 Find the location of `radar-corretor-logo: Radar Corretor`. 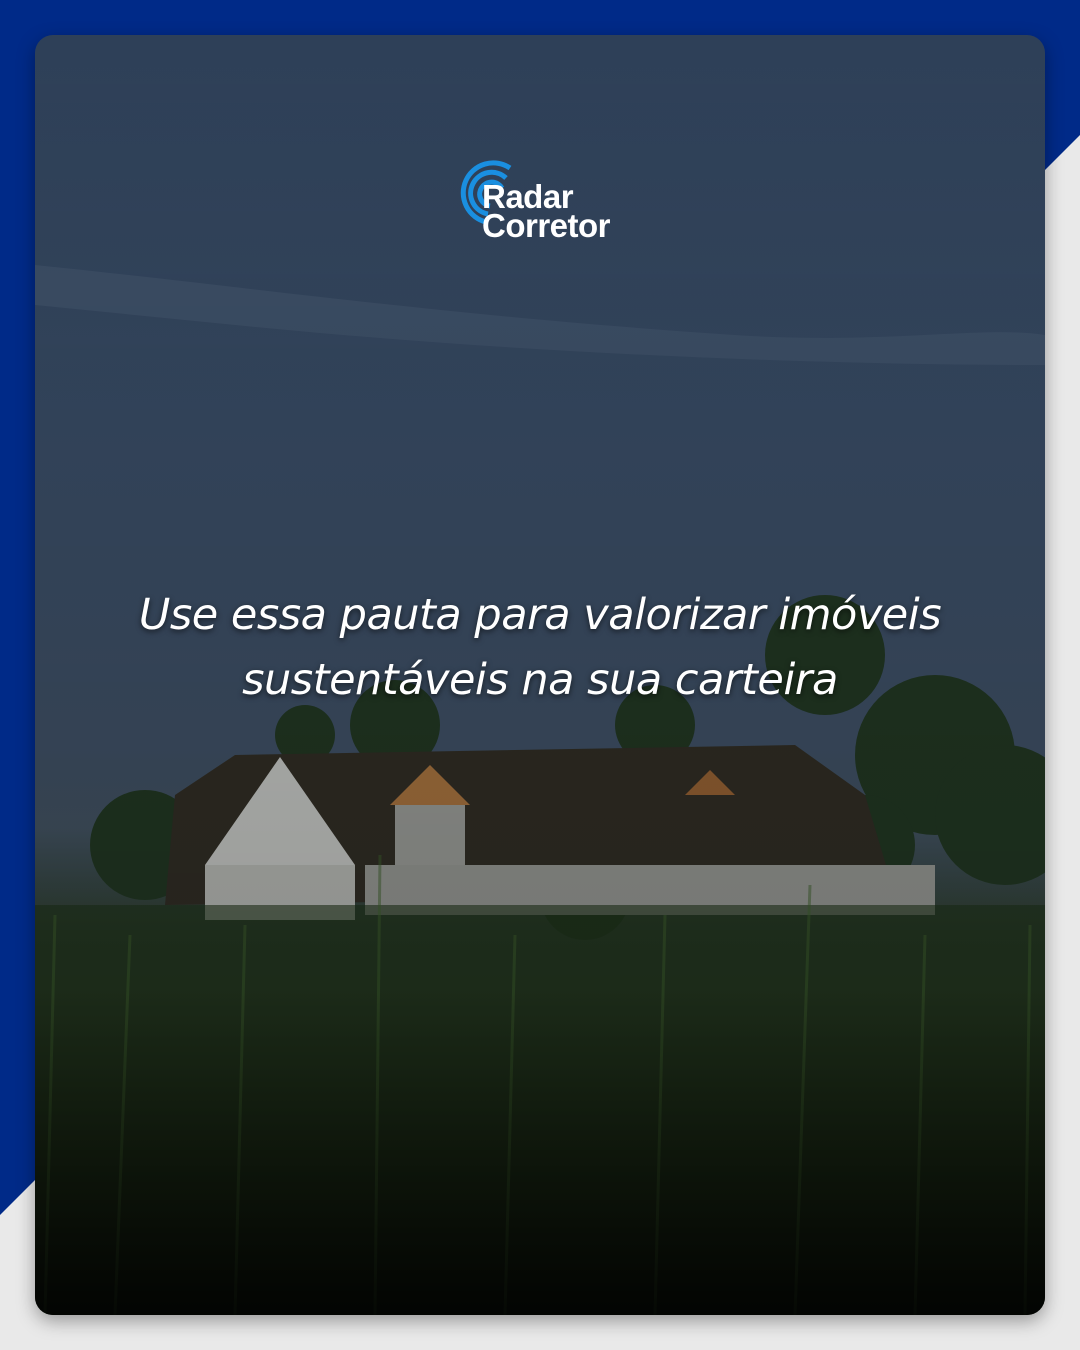

radar-corretor-logo: Radar Corretor is located at coordinates (541, 205).